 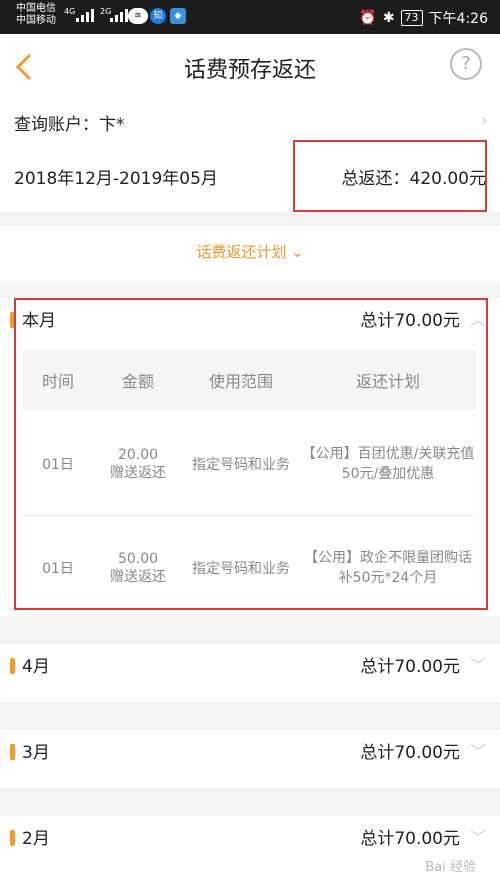 I want to click on clock: 下午4:26, so click(x=458, y=19).